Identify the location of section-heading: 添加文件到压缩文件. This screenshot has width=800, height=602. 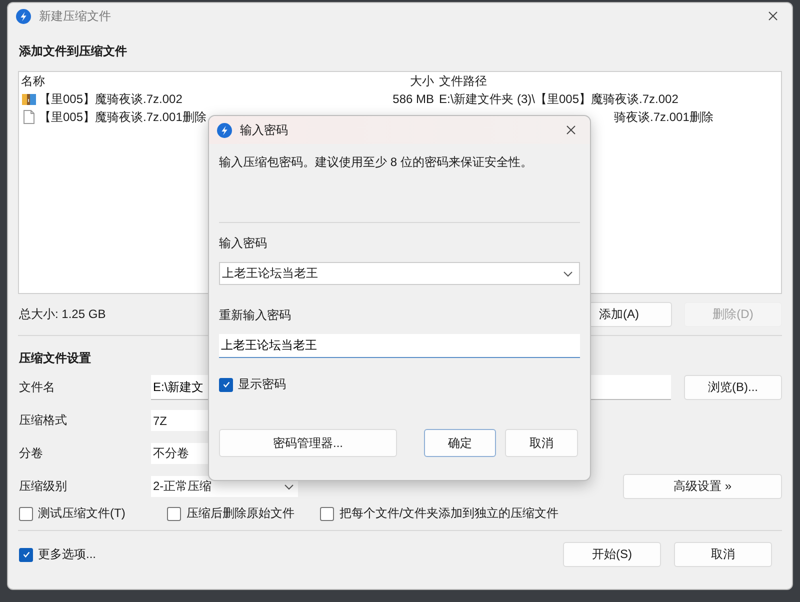
(73, 51).